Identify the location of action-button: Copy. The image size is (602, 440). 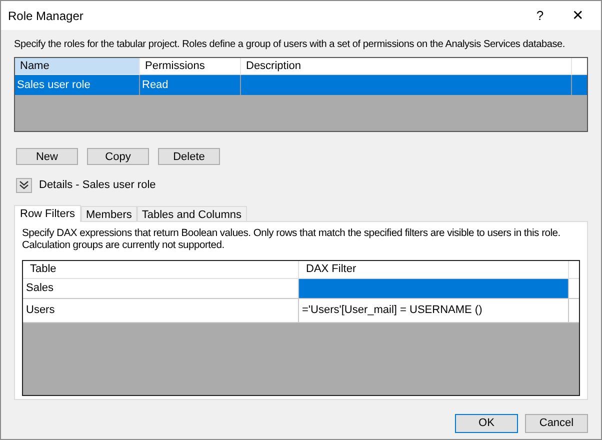
(118, 156).